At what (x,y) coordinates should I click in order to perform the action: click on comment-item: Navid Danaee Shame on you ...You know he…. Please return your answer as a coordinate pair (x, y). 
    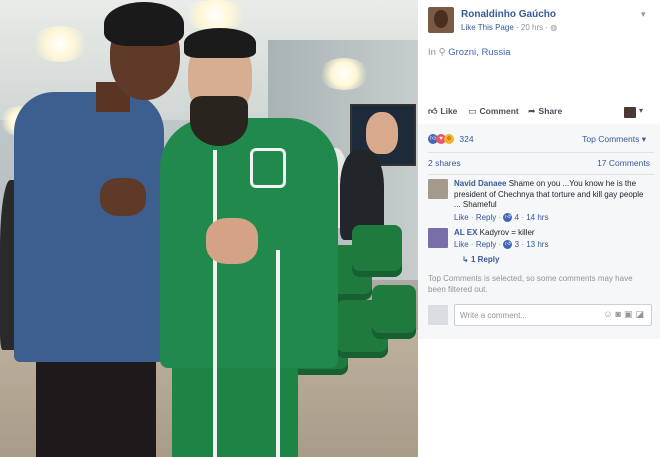
    Looking at the image, I should click on (541, 201).